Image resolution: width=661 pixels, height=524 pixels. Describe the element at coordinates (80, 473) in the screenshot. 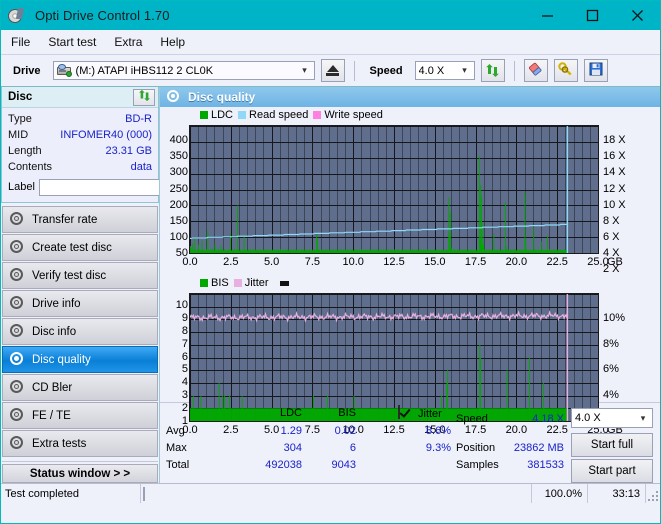

I see `status-window-button: Status window > >` at that location.